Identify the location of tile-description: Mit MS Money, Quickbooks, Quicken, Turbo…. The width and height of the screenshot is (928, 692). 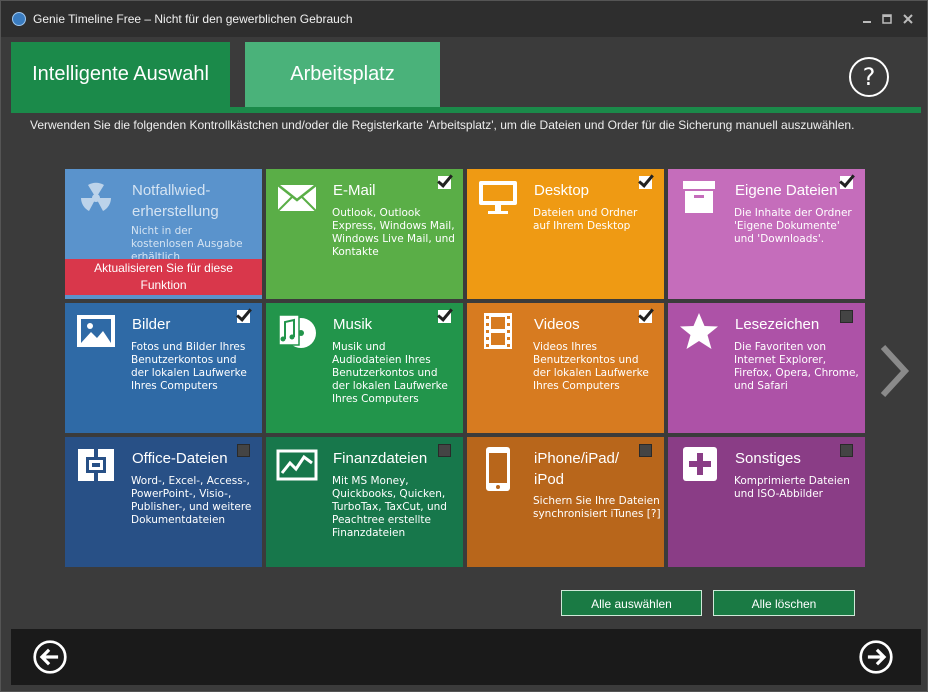
(389, 507).